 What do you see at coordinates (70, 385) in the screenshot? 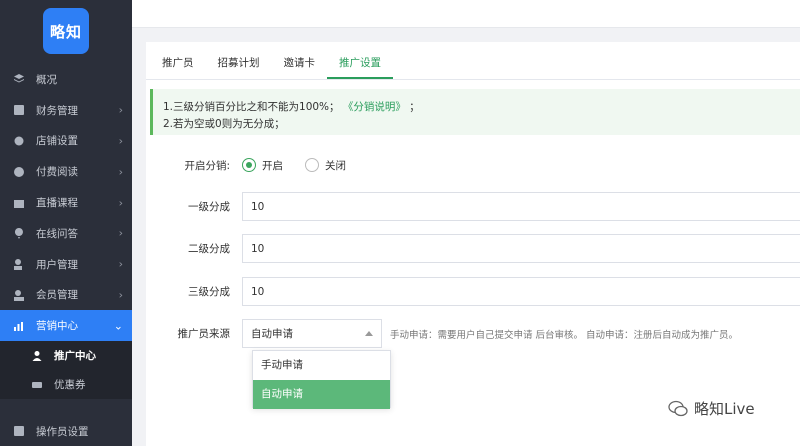
I see `sidebar-subitem-label: 优惠券` at bounding box center [70, 385].